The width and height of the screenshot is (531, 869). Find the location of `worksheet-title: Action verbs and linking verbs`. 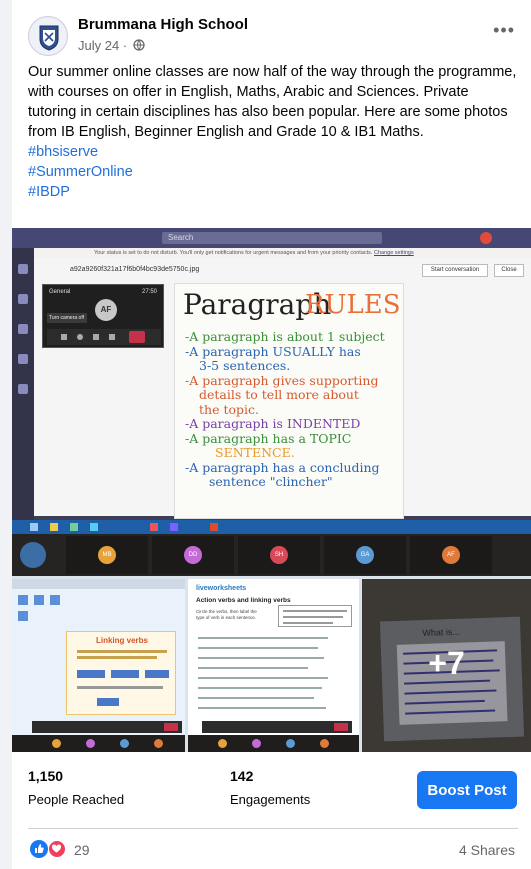

worksheet-title: Action verbs and linking verbs is located at coordinates (243, 600).